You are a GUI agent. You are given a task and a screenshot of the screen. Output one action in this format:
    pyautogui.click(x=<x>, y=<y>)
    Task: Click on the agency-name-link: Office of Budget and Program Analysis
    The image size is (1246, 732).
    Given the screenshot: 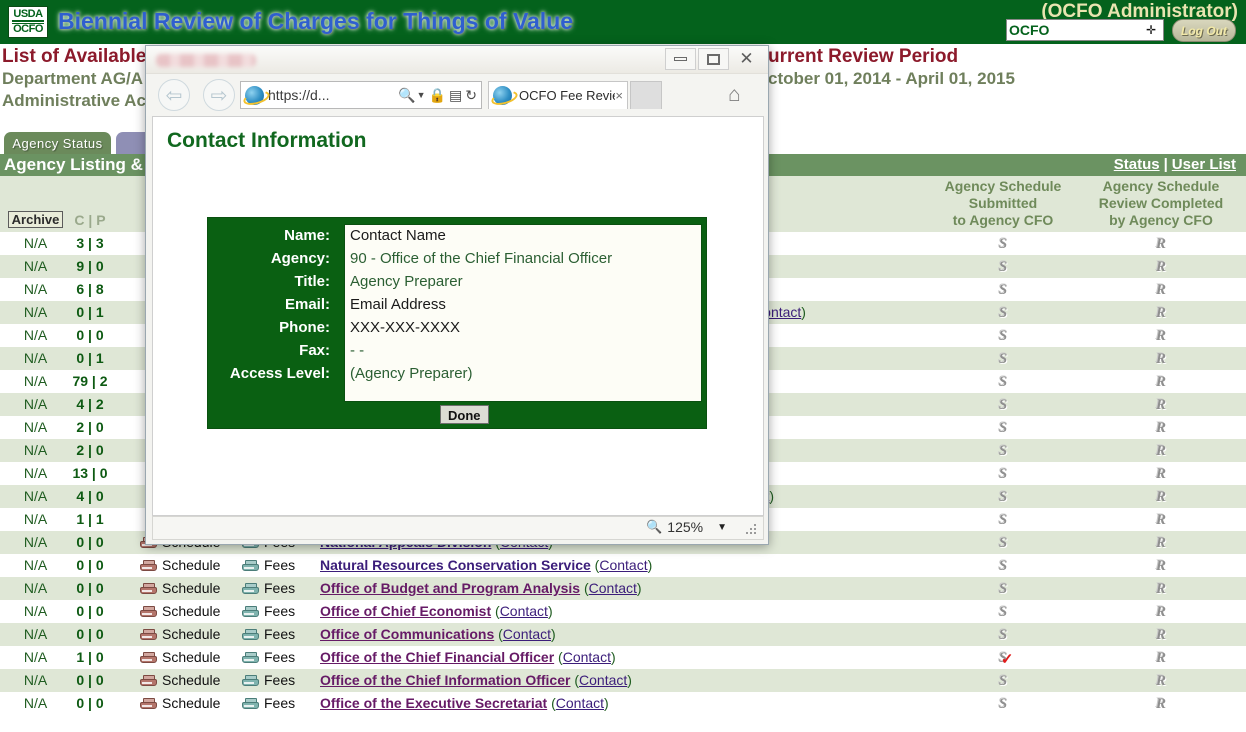 What is the action you would take?
    pyautogui.click(x=450, y=588)
    